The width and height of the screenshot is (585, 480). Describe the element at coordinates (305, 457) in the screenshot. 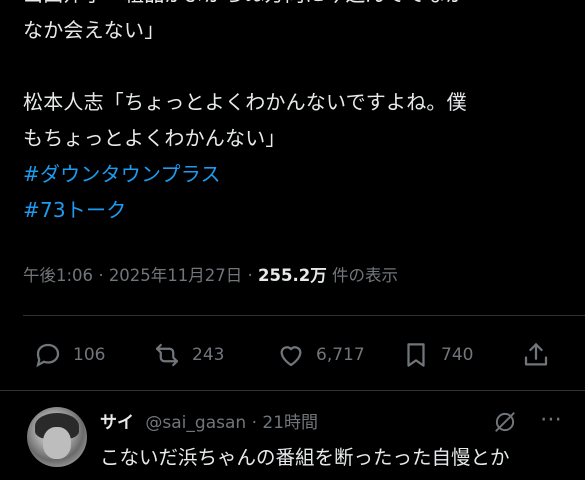

I see `reply-text: こないだ浜ちゃんの番組を断ったった自慢とか` at that location.